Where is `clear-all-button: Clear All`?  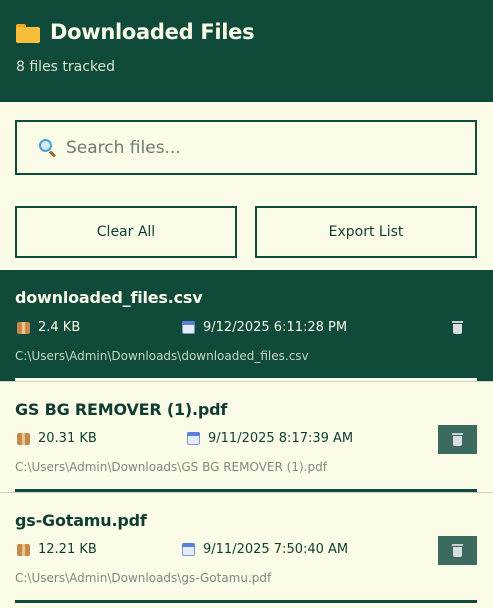 clear-all-button: Clear All is located at coordinates (126, 232).